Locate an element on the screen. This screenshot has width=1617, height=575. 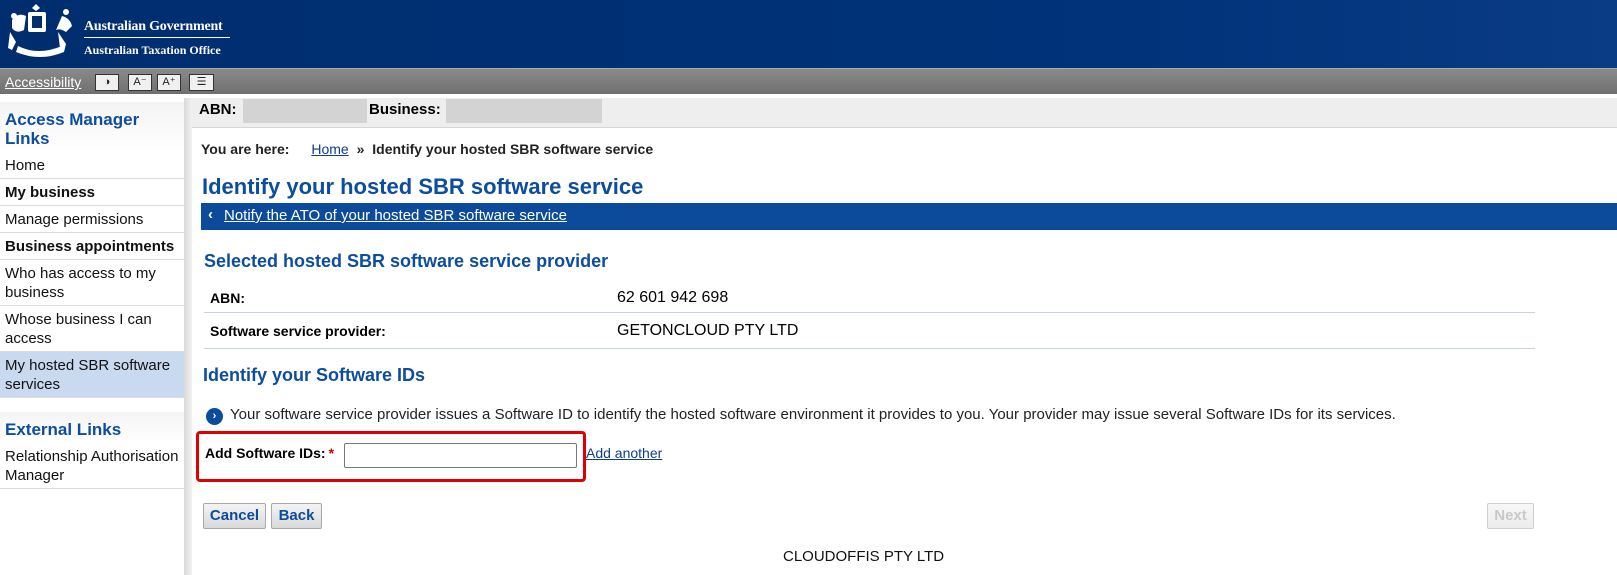
software-ids-label: Add Software IDs: * is located at coordinates (269, 453).